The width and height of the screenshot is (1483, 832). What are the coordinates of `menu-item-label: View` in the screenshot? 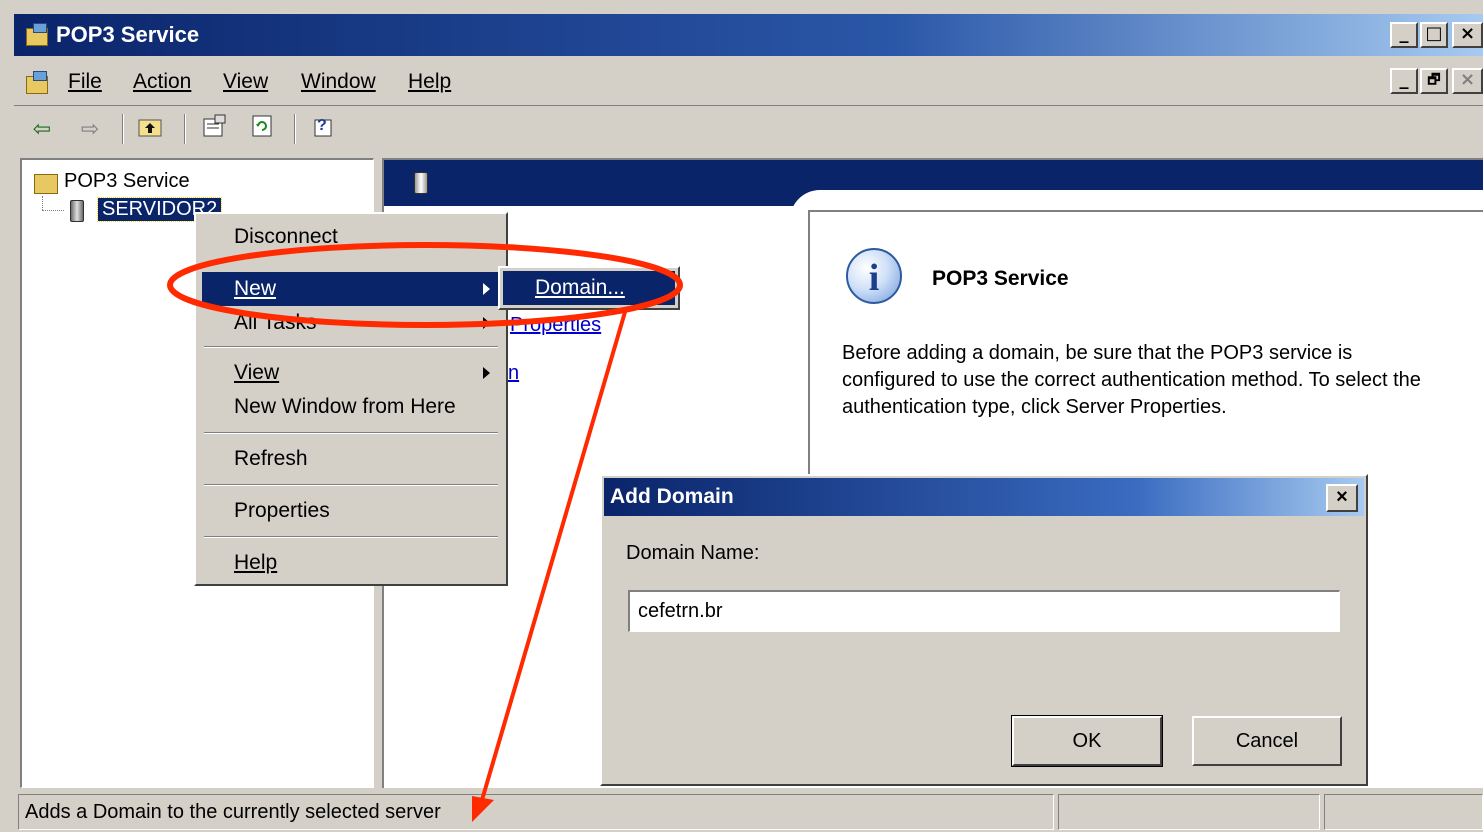 It's located at (257, 372).